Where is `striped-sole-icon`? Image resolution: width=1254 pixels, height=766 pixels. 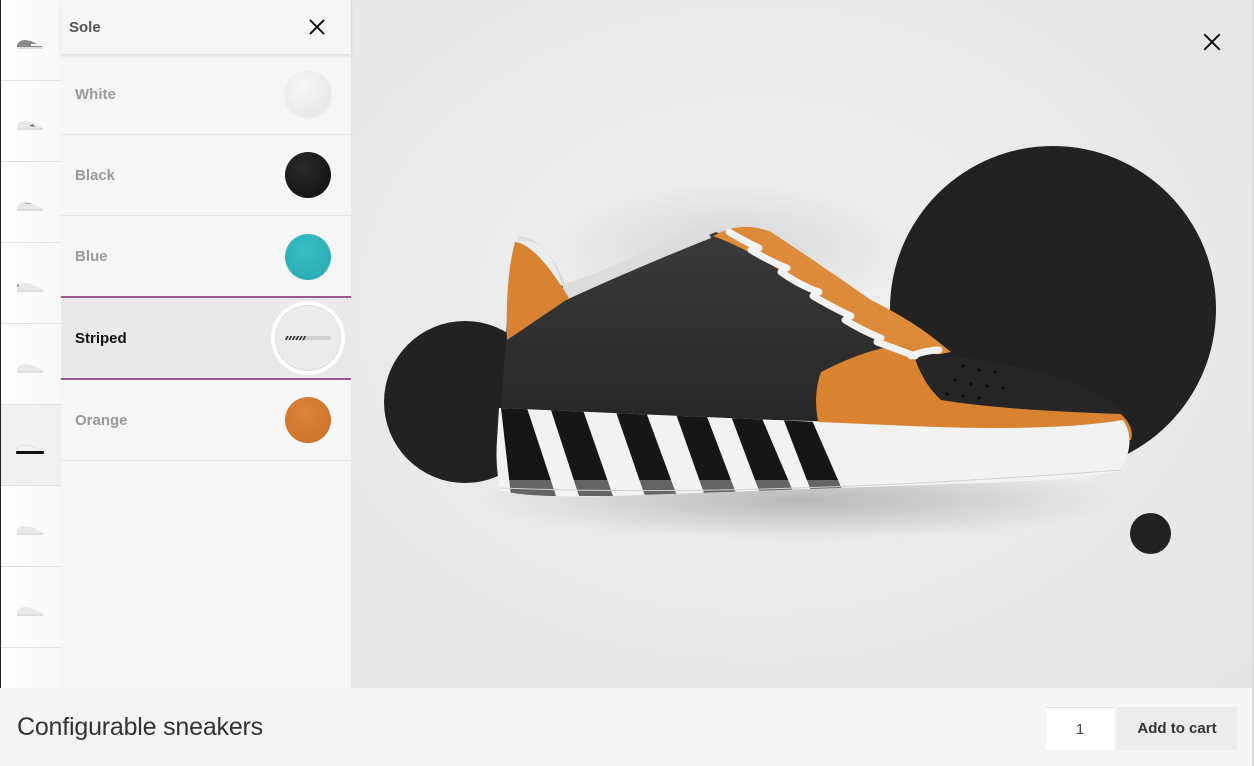
striped-sole-icon is located at coordinates (308, 338).